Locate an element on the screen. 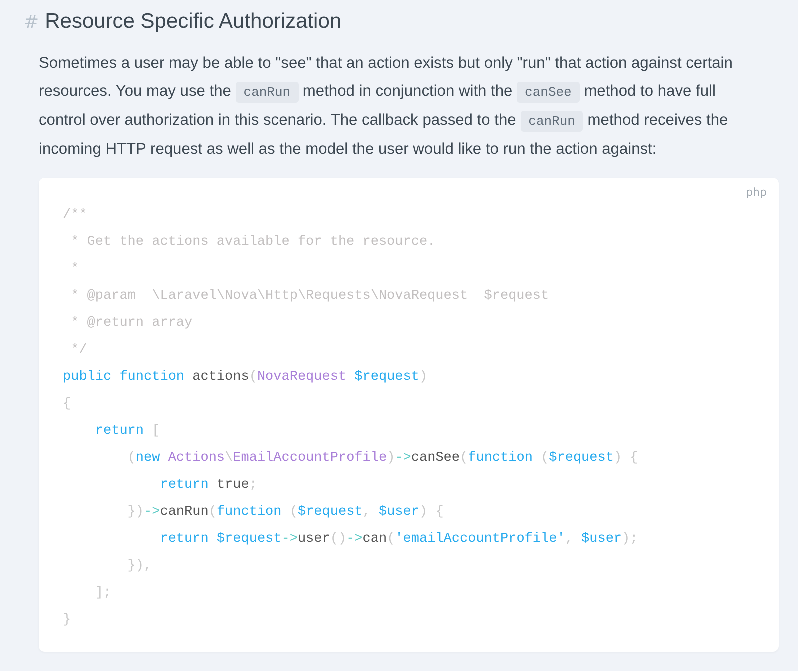 The image size is (798, 671). inline-code: canSee is located at coordinates (548, 92).